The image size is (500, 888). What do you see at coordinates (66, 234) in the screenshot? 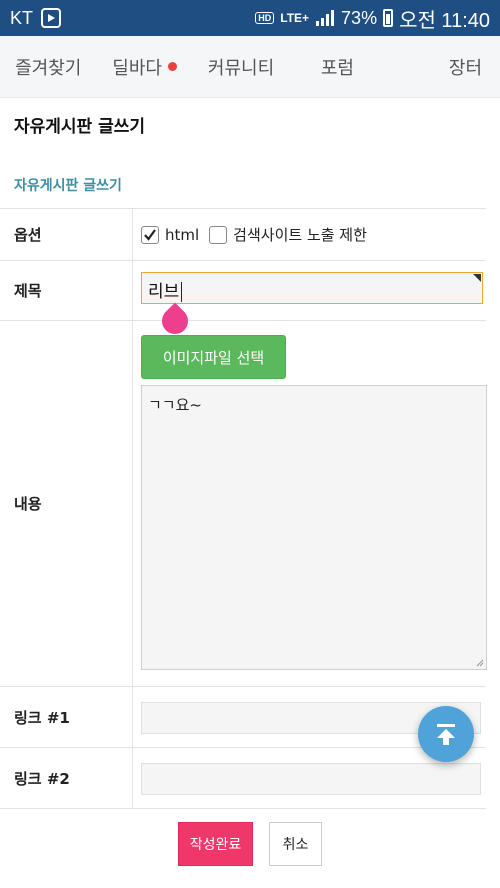
I see `option-label: 옵션` at bounding box center [66, 234].